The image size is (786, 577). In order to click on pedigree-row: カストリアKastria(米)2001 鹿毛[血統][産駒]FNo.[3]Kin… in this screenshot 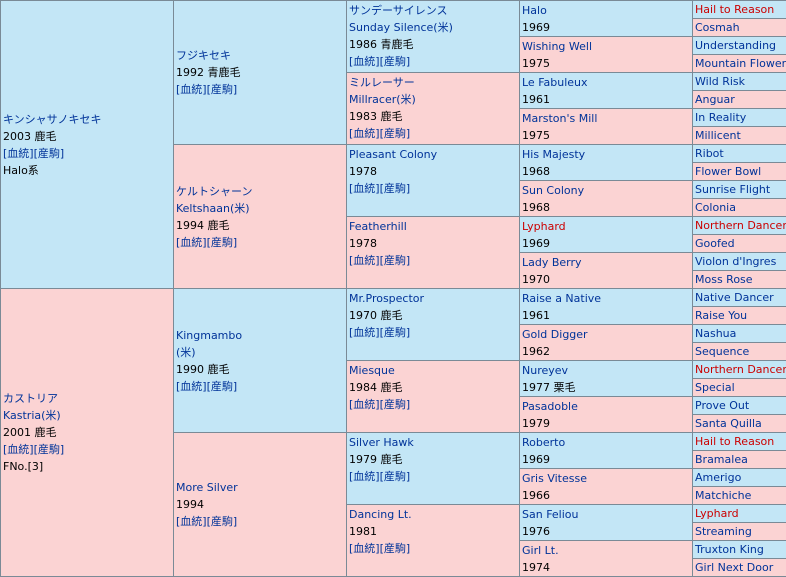, I will do `click(393, 298)`.